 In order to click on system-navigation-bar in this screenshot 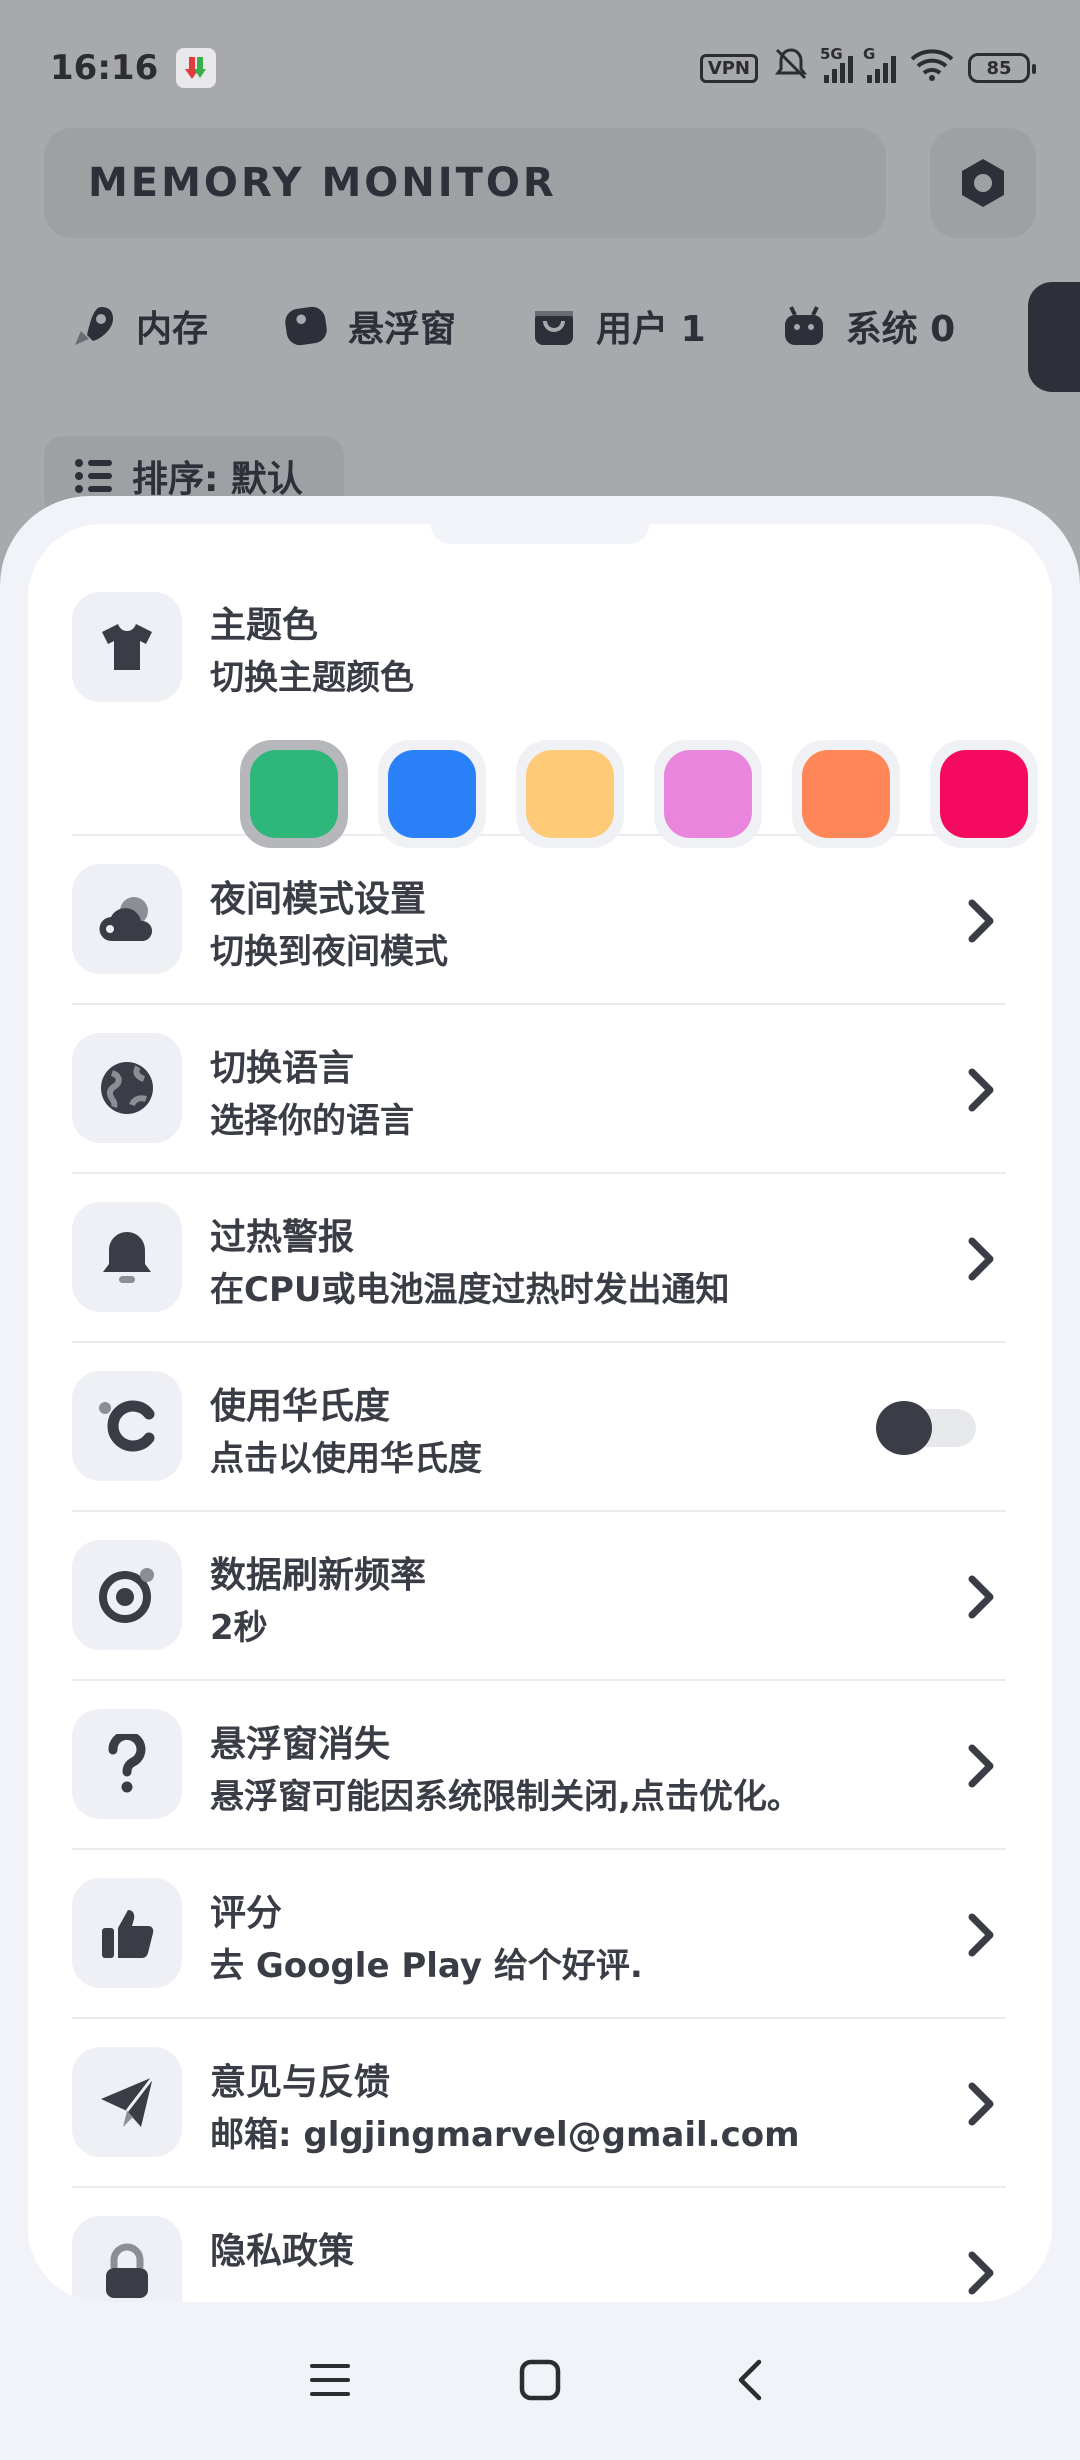, I will do `click(540, 2380)`.